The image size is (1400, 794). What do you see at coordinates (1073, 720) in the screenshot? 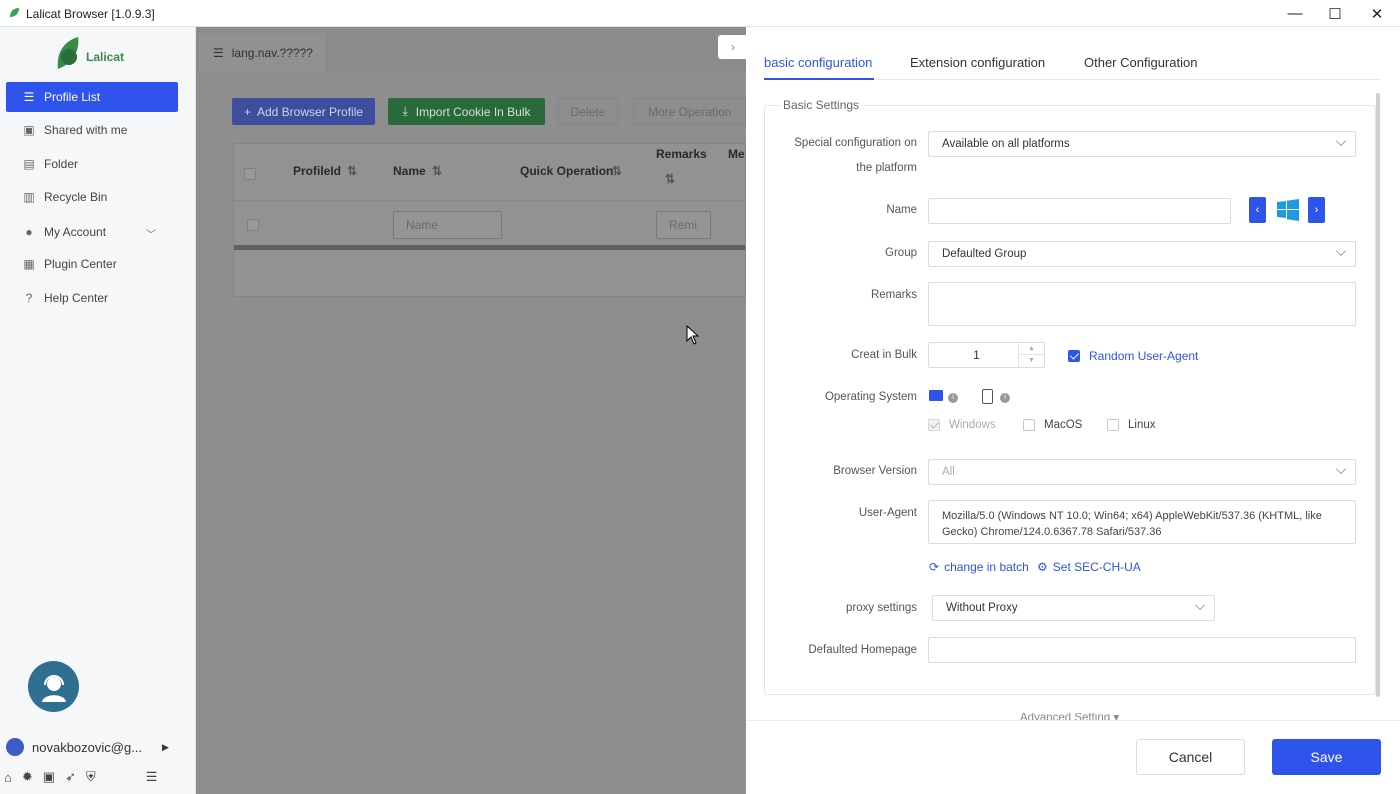
I see `footer-divider` at bounding box center [1073, 720].